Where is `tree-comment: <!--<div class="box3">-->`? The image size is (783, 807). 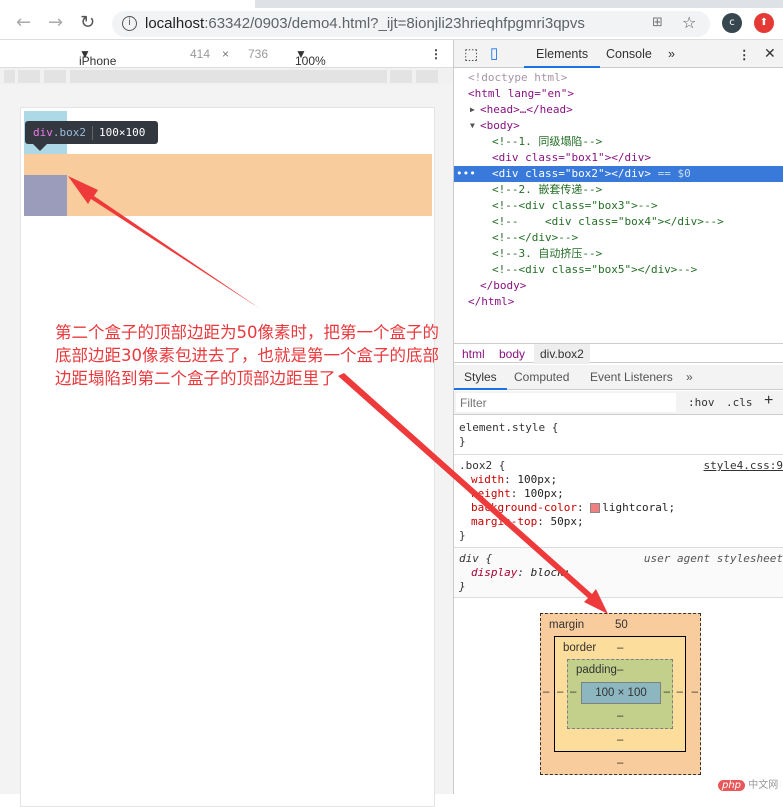 tree-comment: <!--<div class="box3">--> is located at coordinates (618, 206).